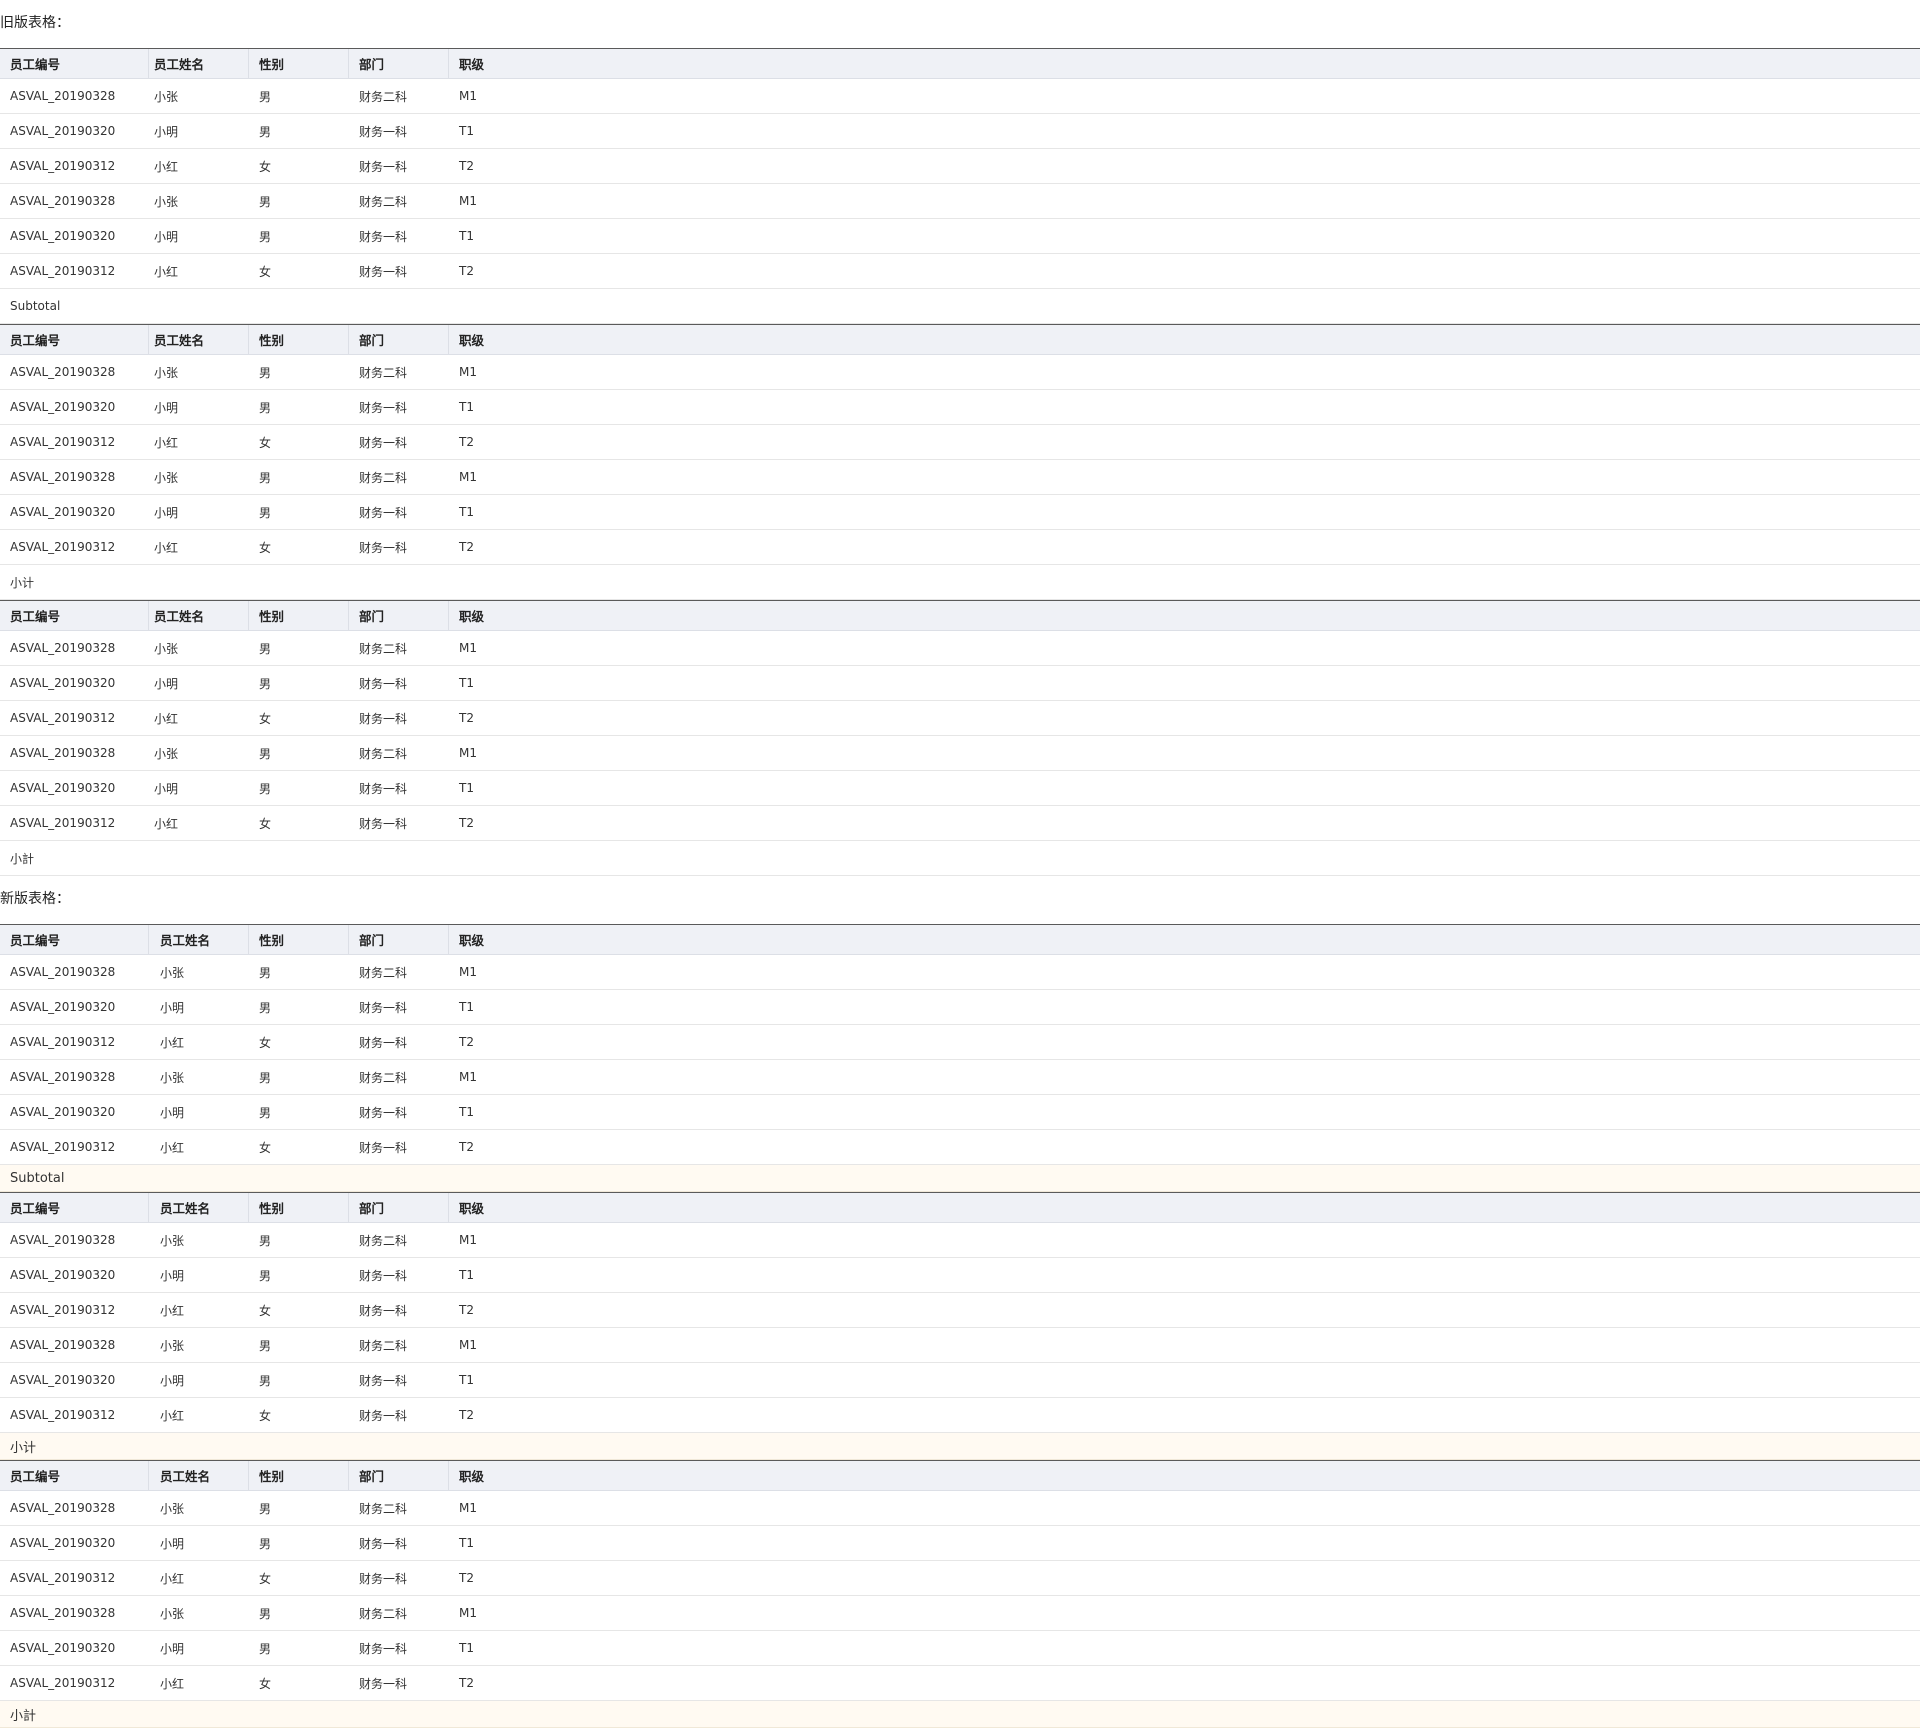  What do you see at coordinates (63, 1508) in the screenshot?
I see `cell-employee-id: ASVAL_20190328` at bounding box center [63, 1508].